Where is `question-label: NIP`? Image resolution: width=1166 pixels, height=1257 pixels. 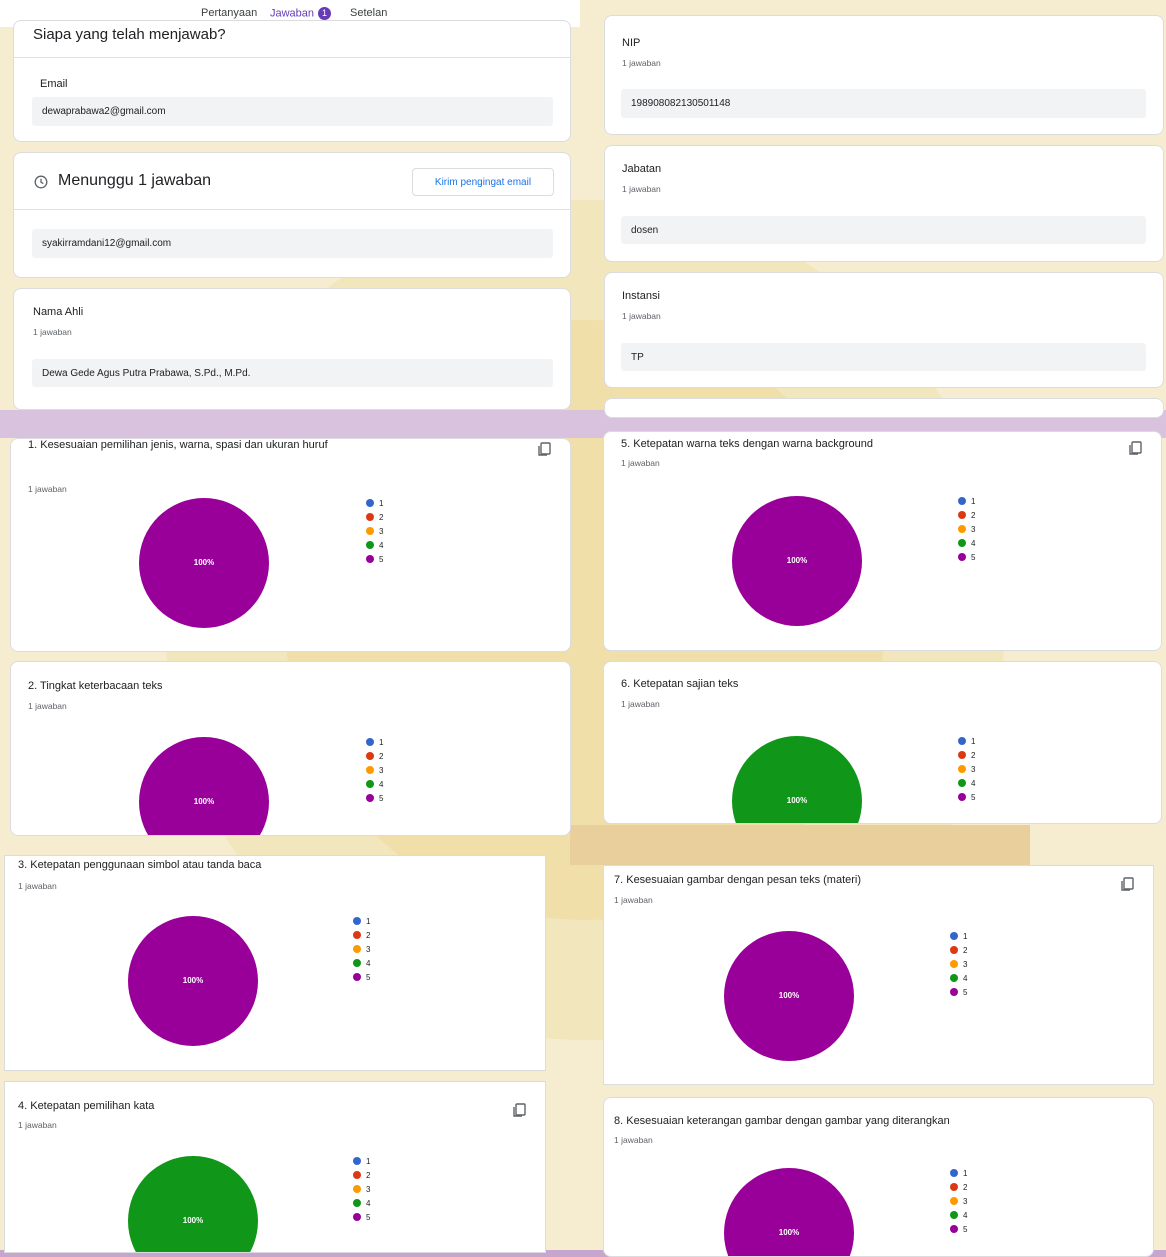 question-label: NIP is located at coordinates (631, 43).